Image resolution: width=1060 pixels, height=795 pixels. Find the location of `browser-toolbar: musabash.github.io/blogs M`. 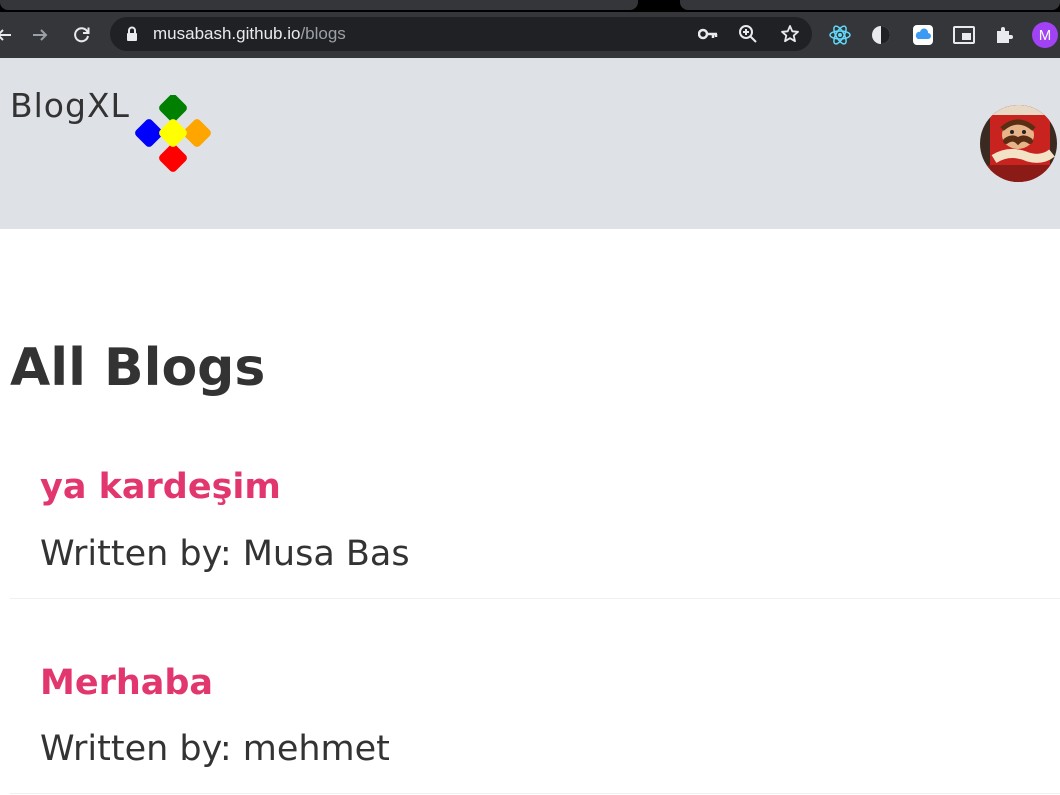

browser-toolbar: musabash.github.io/blogs M is located at coordinates (530, 35).